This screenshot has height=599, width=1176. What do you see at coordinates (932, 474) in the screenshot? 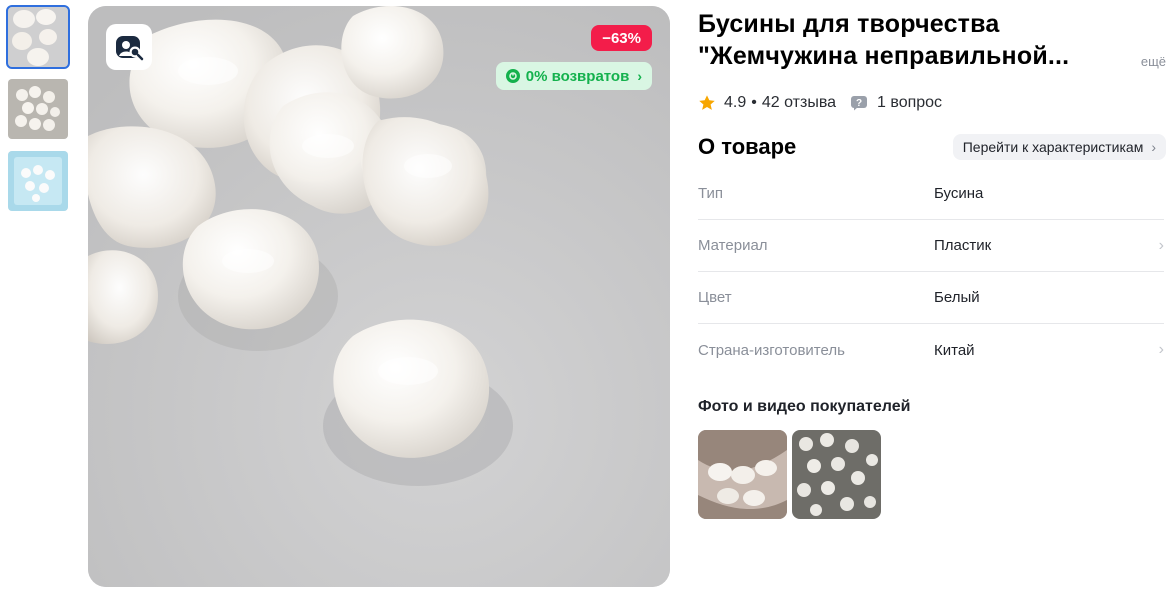
I see `ugc-list` at bounding box center [932, 474].